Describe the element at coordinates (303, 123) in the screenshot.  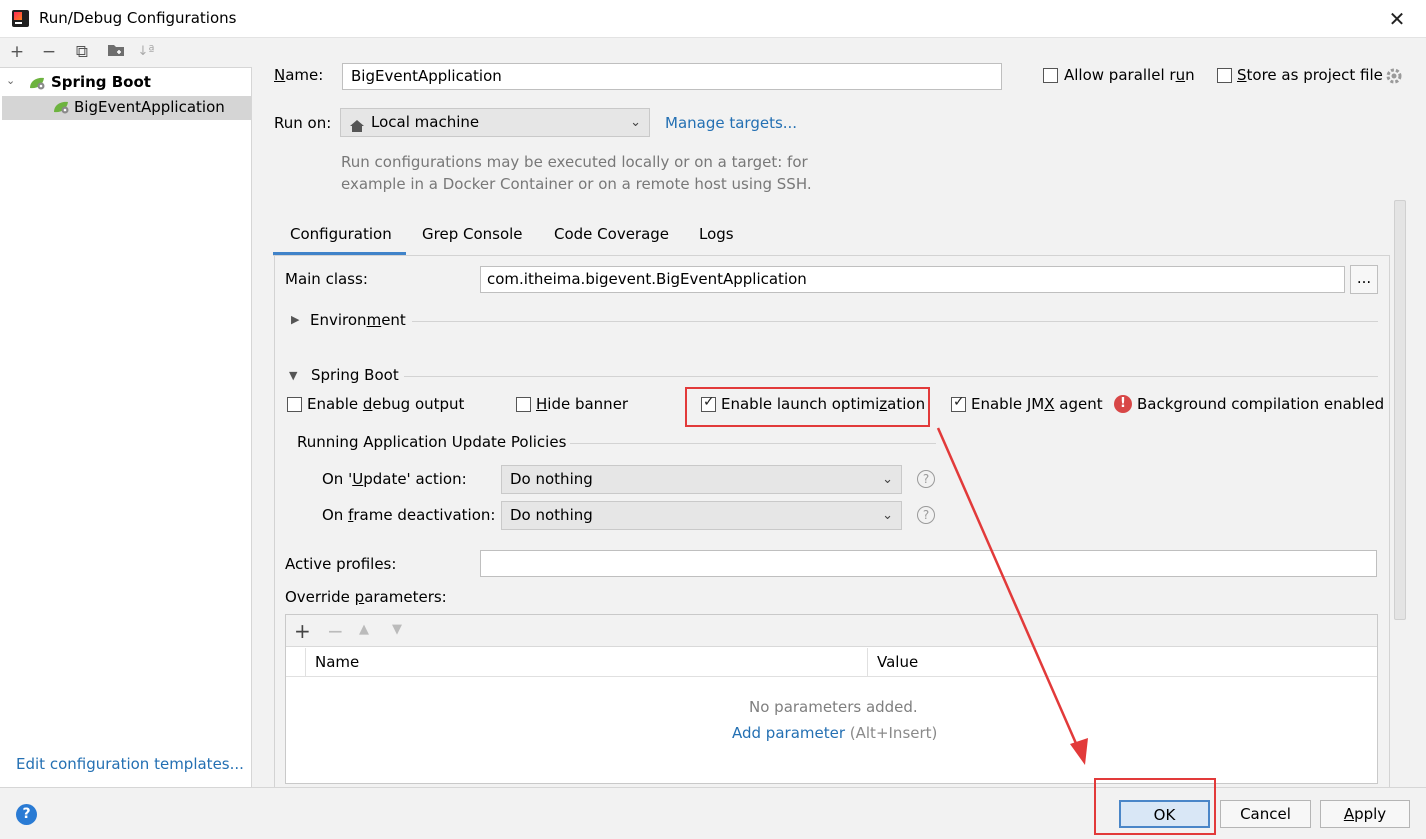
I see `run-on-label: Run on:` at that location.